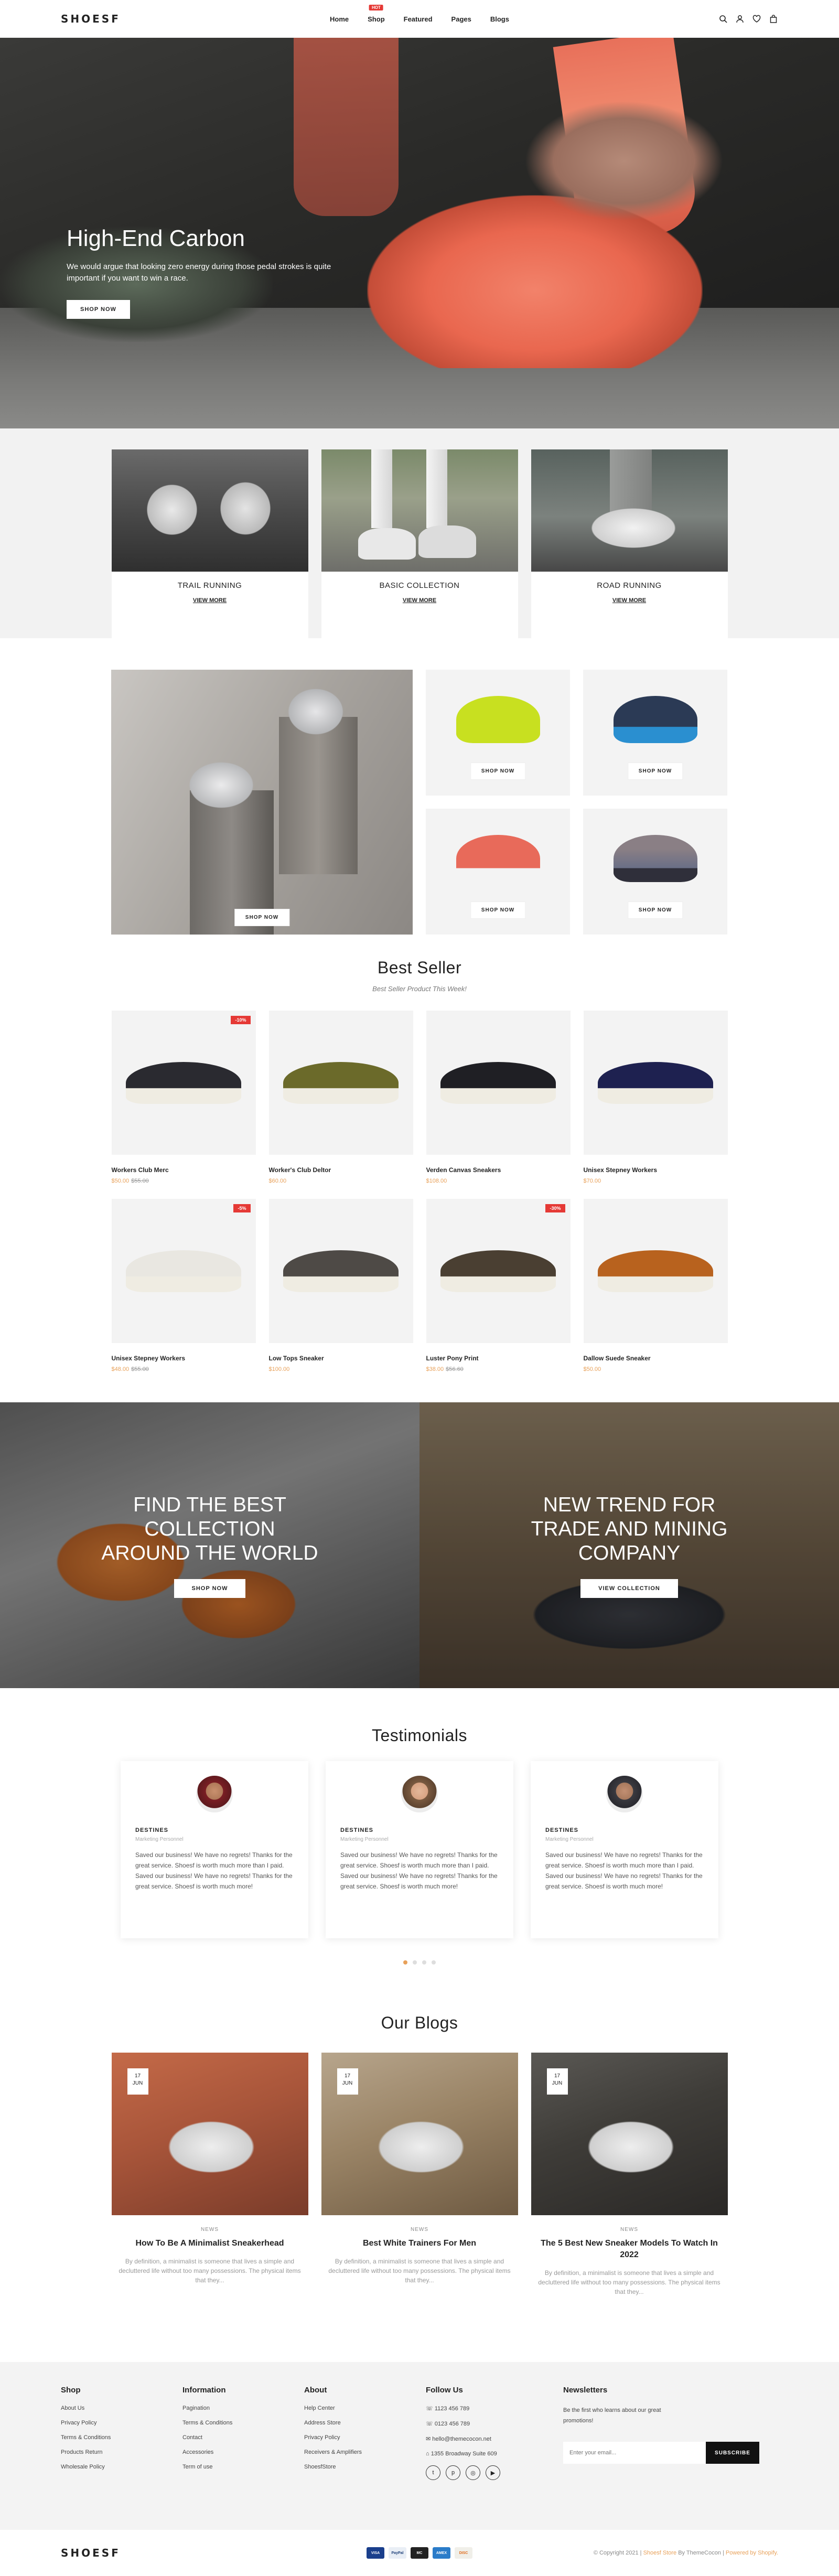  I want to click on twitter-icon: t, so click(433, 2472).